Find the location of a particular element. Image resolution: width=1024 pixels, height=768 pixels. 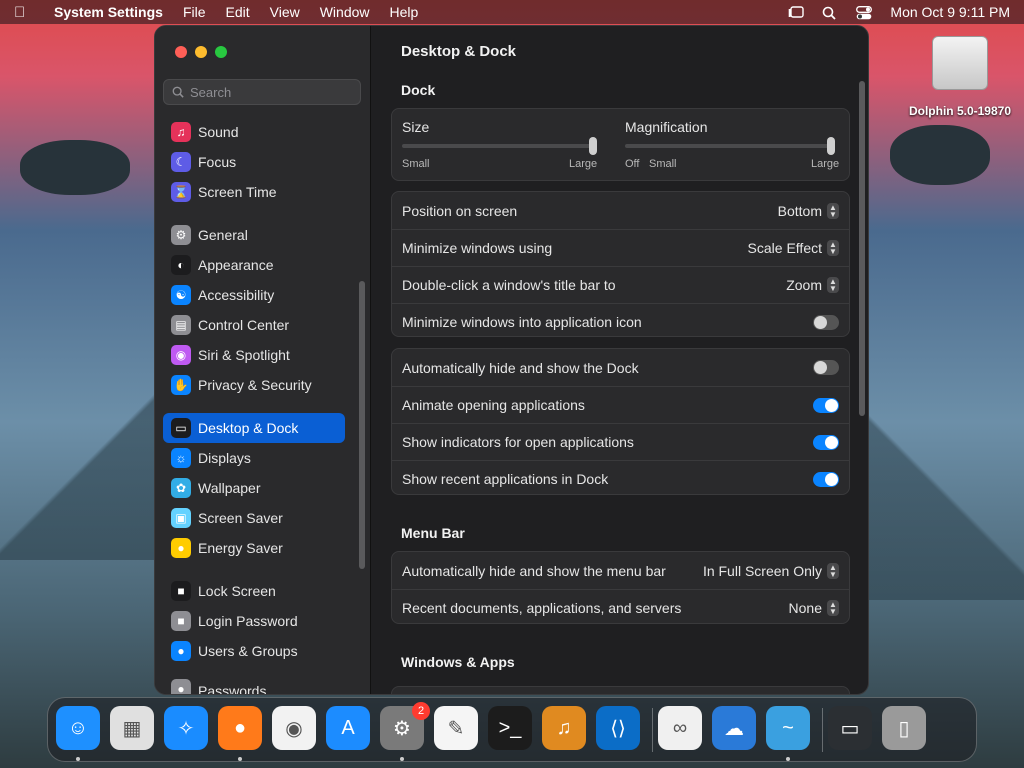

weather-icon: ☁ is located at coordinates (734, 728).